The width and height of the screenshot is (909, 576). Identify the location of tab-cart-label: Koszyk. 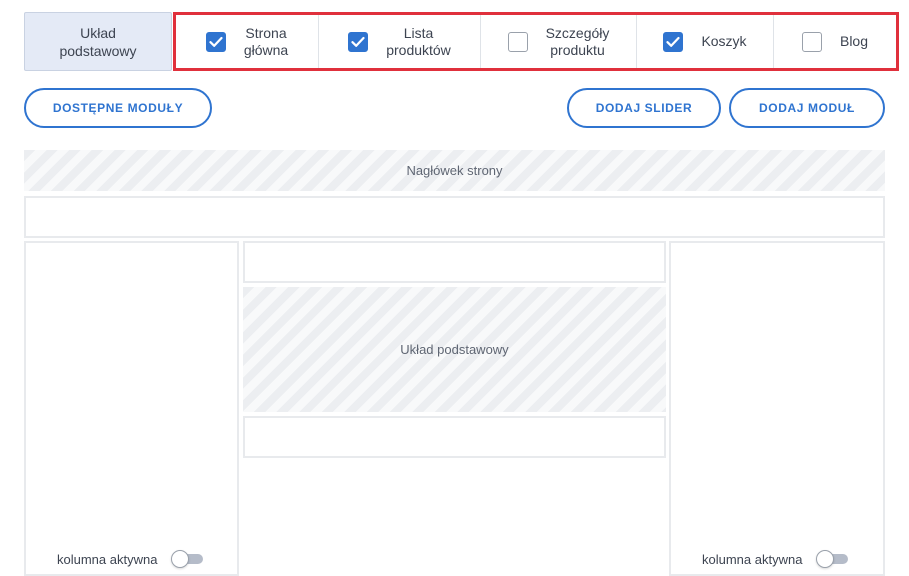
(724, 41).